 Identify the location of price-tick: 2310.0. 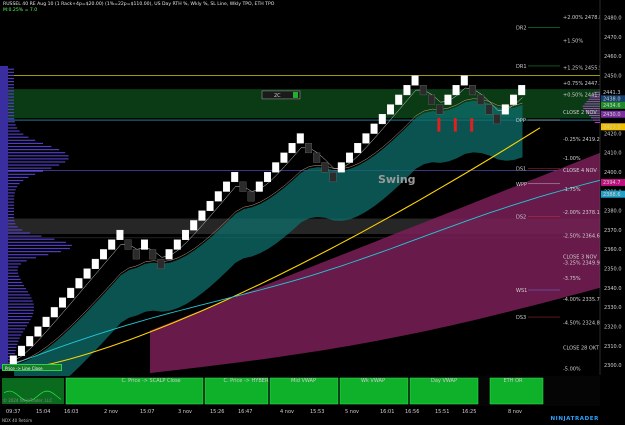
(613, 347).